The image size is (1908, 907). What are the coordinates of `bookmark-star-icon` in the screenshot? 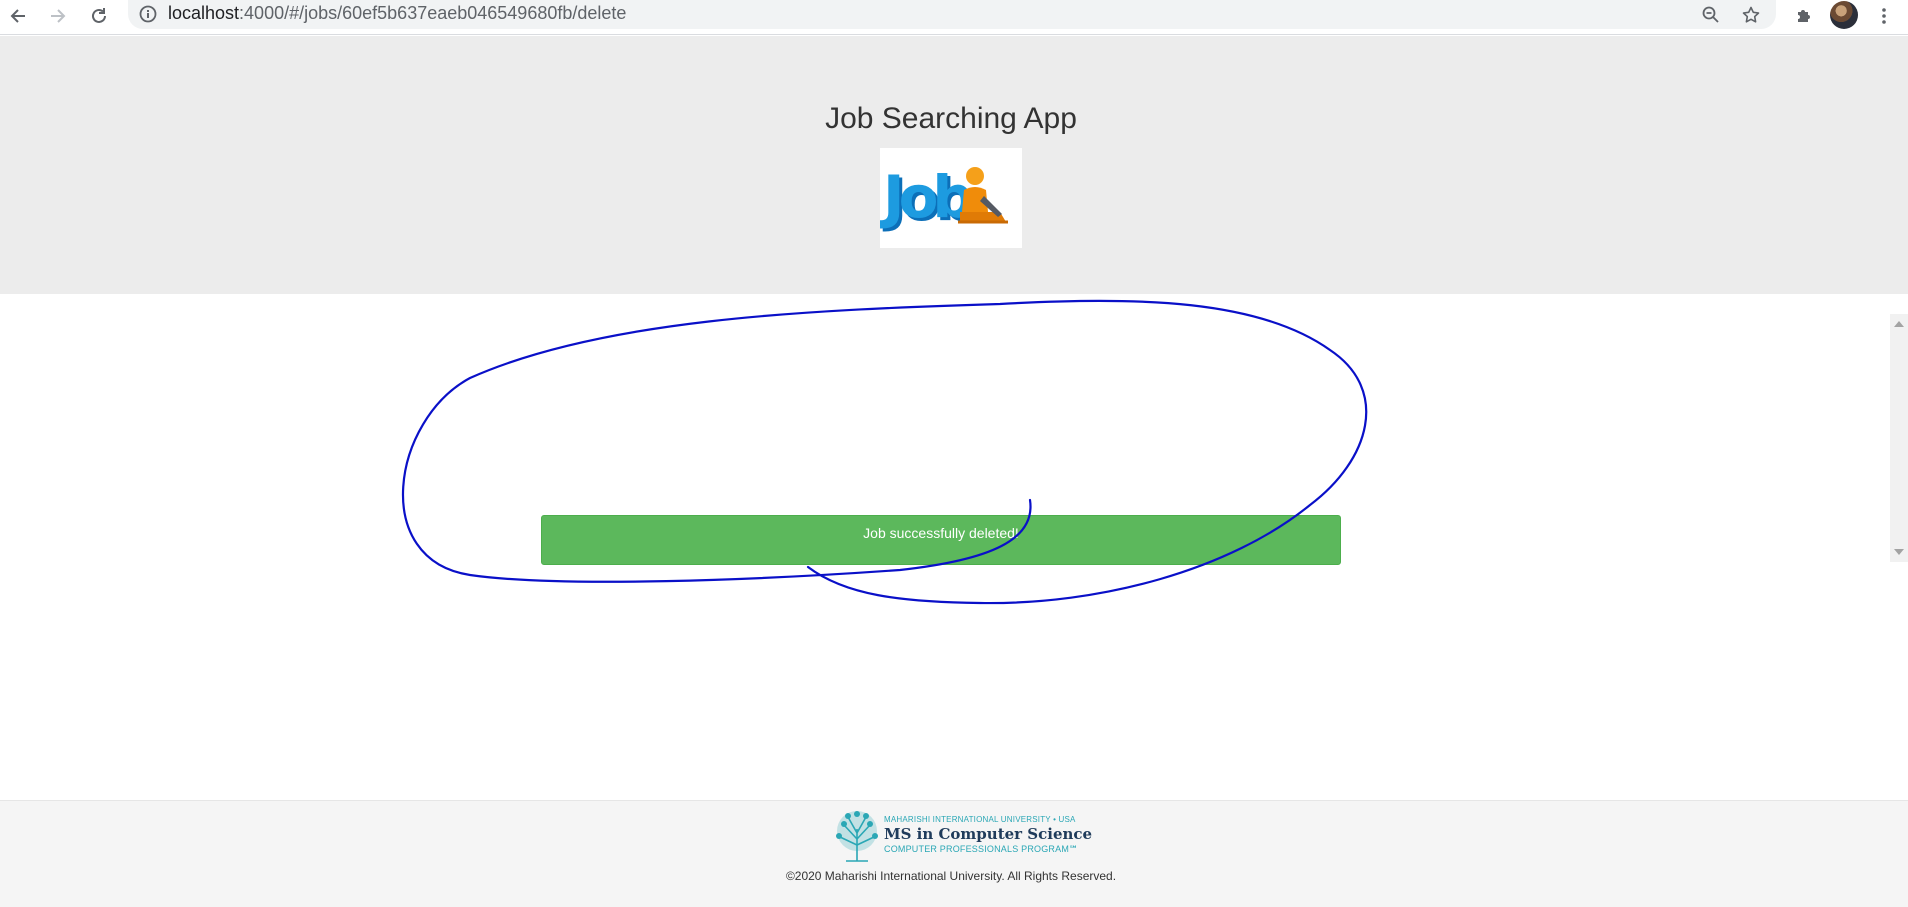 It's located at (1751, 14).